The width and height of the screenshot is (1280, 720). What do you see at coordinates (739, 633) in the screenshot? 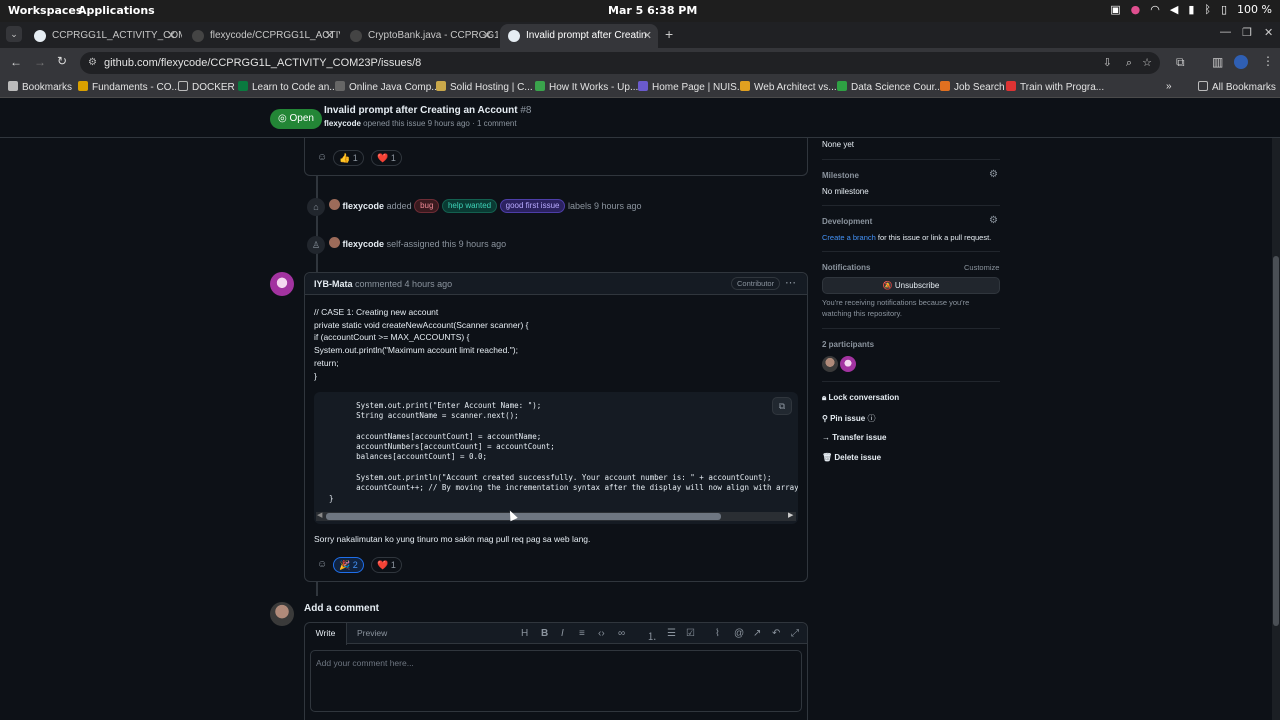
I see `mention-icon: @` at bounding box center [739, 633].